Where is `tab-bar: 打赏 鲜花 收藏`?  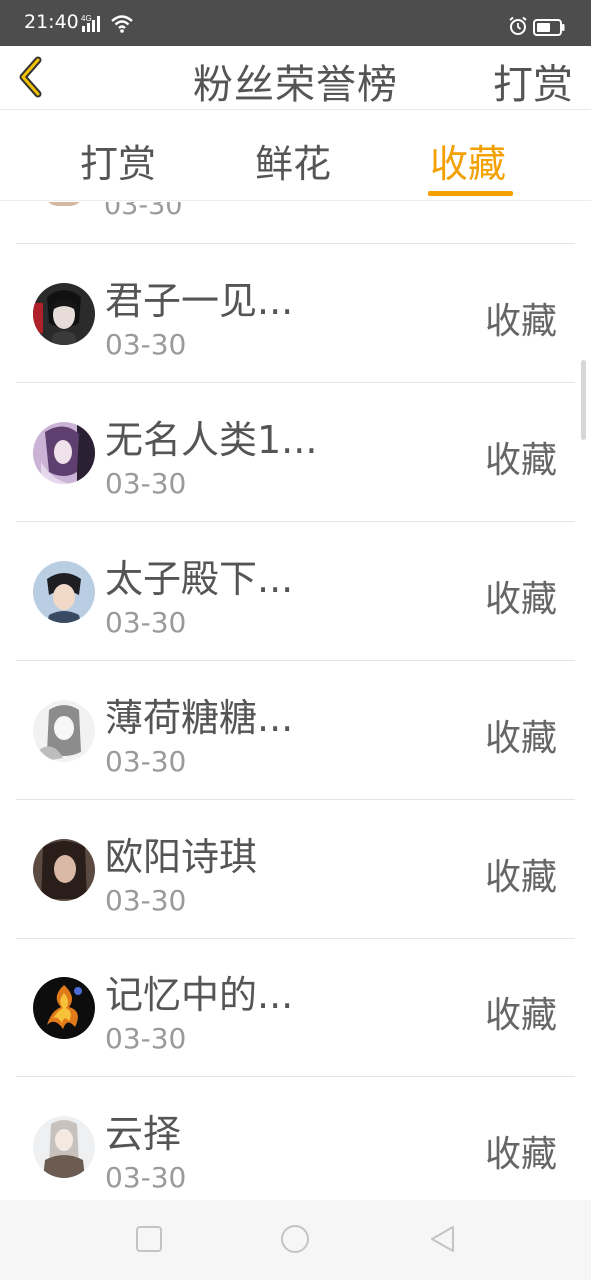 tab-bar: 打赏 鲜花 收藏 is located at coordinates (295, 156).